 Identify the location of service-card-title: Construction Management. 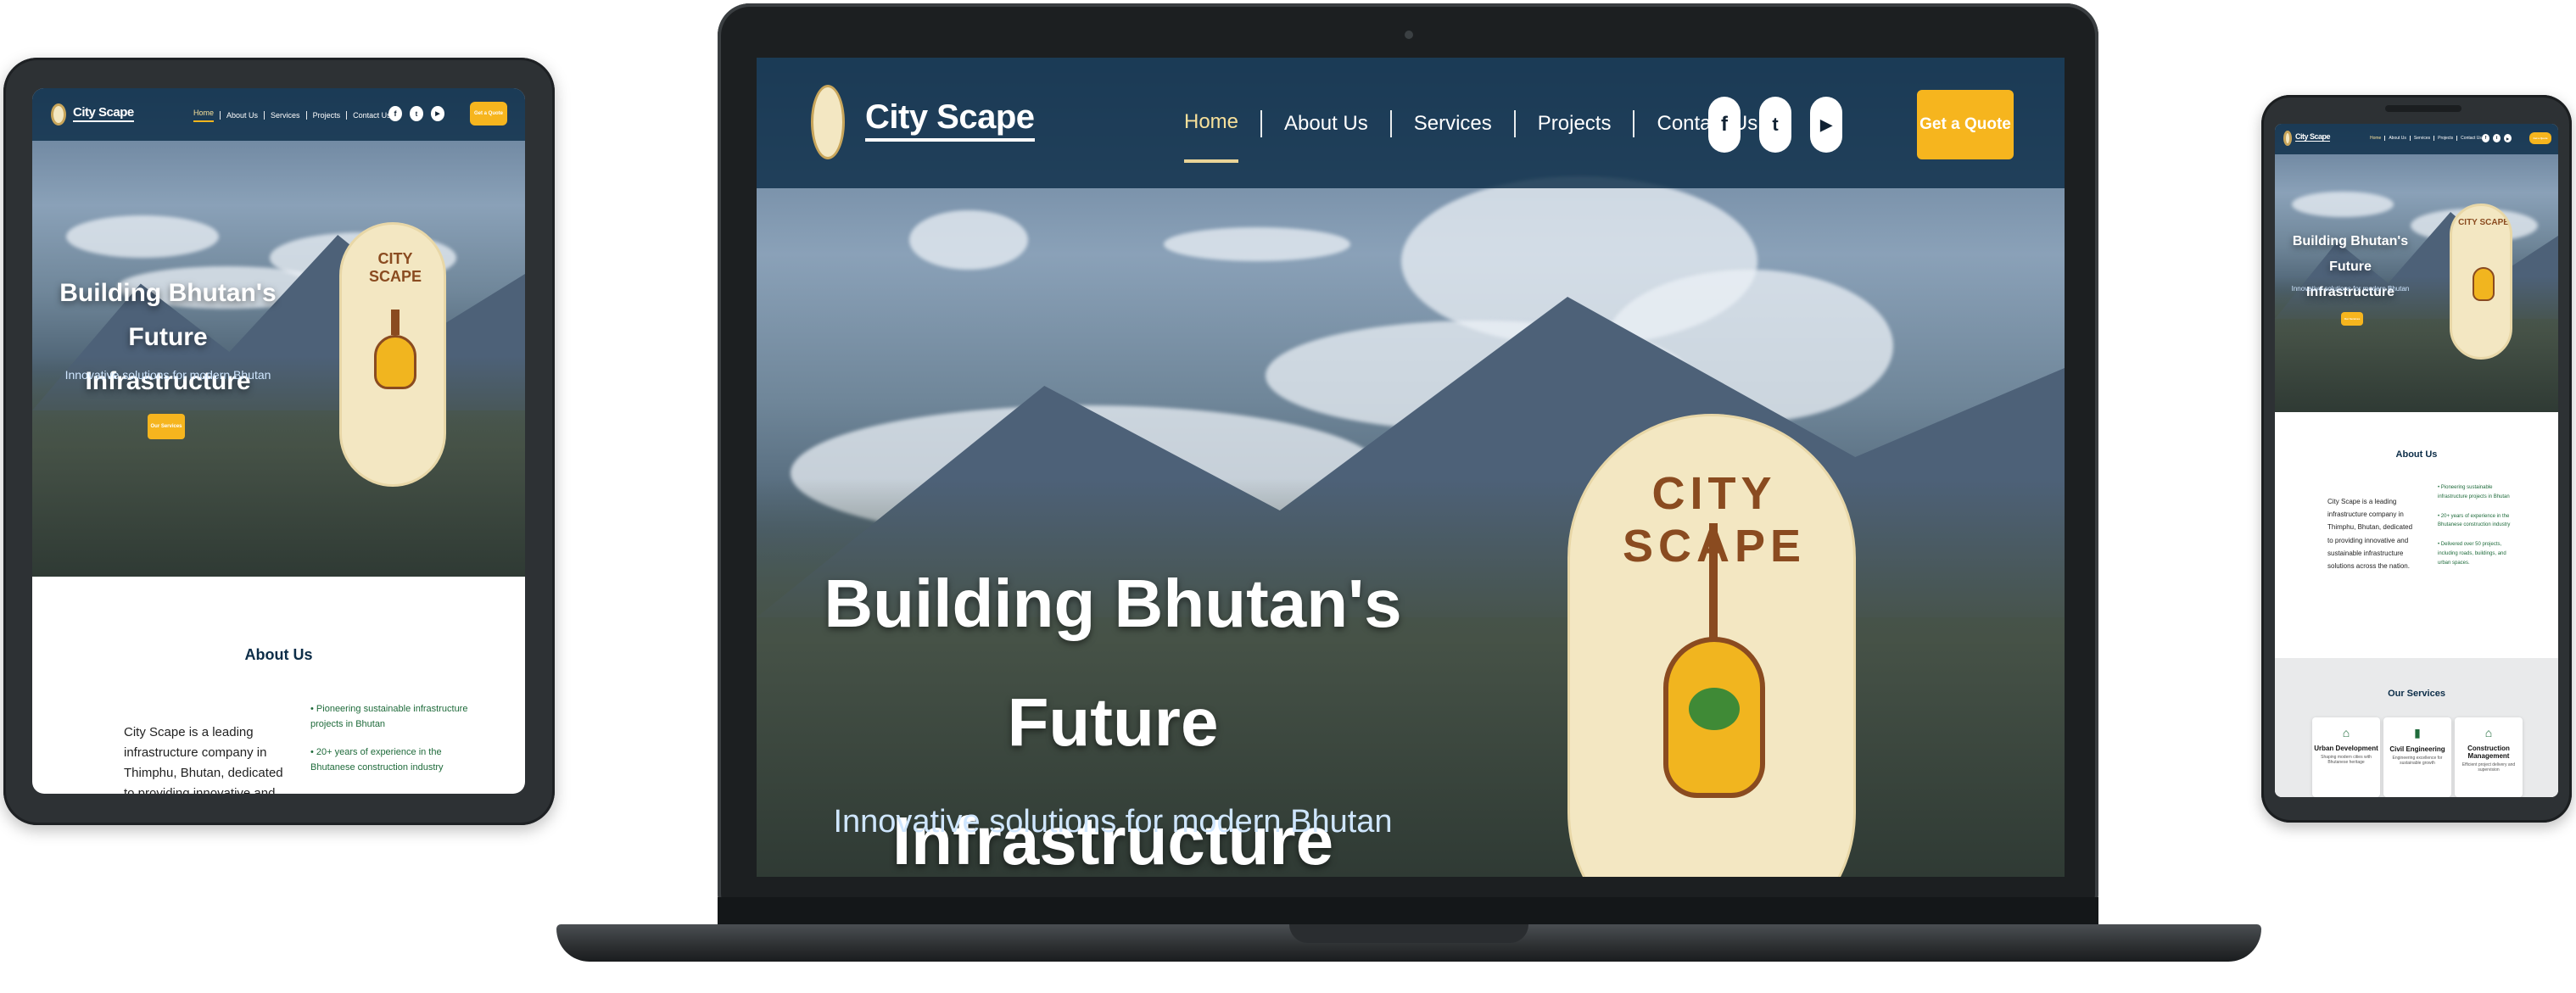
(2488, 752).